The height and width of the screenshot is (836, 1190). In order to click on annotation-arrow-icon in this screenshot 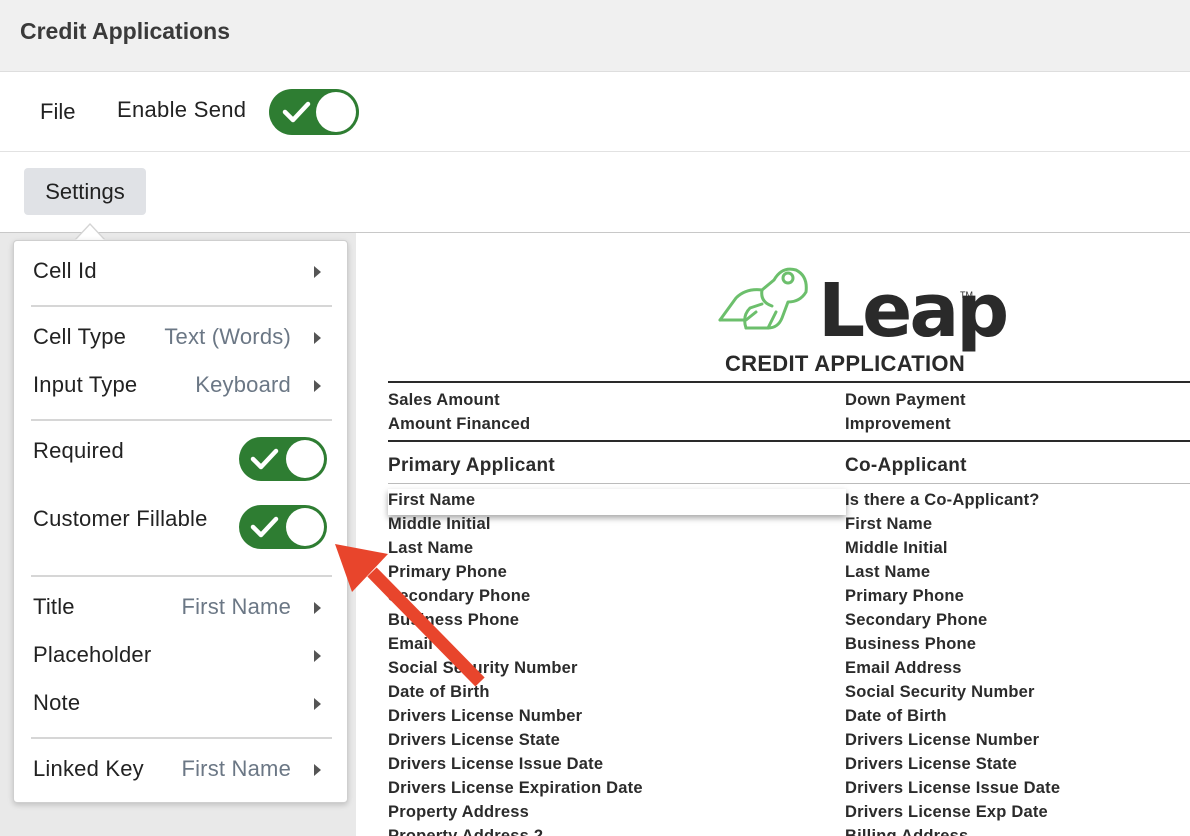, I will do `click(410, 615)`.